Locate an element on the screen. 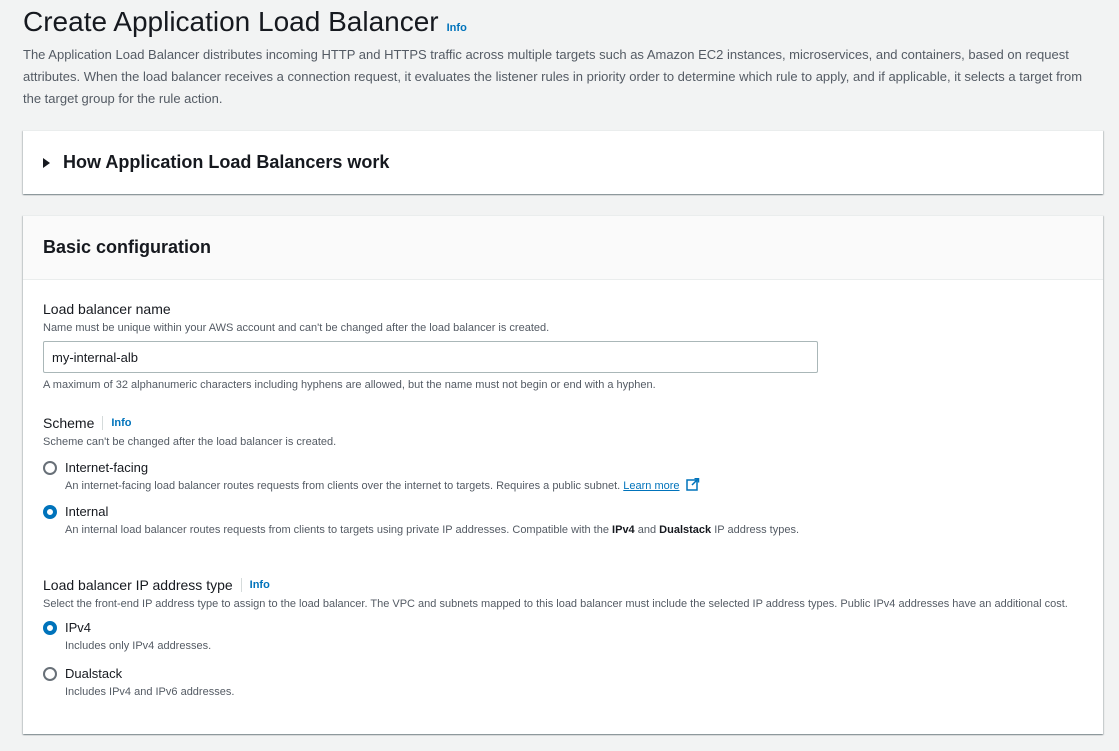  radio-internal is located at coordinates (50, 512).